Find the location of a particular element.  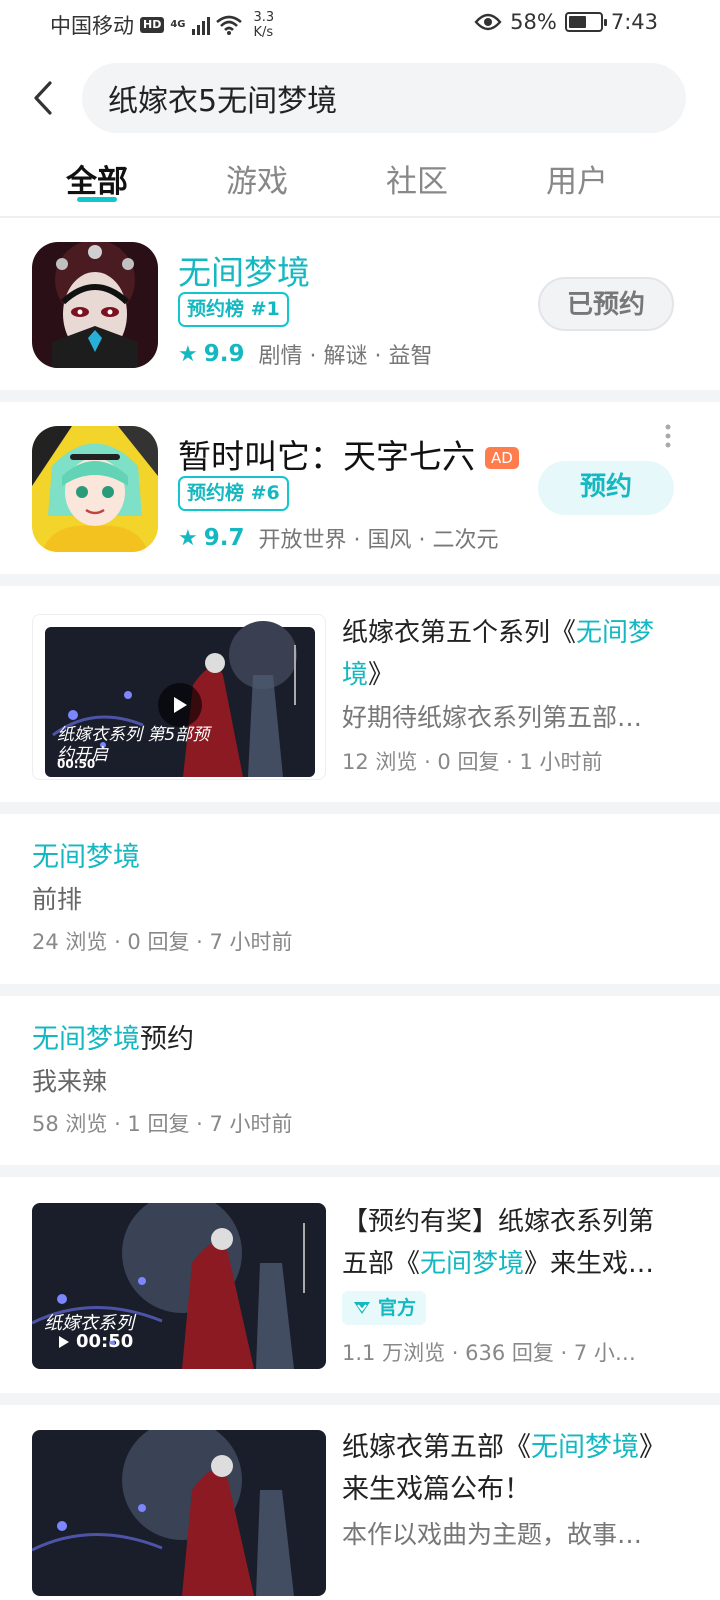

active-tab-indicator is located at coordinates (97, 199).